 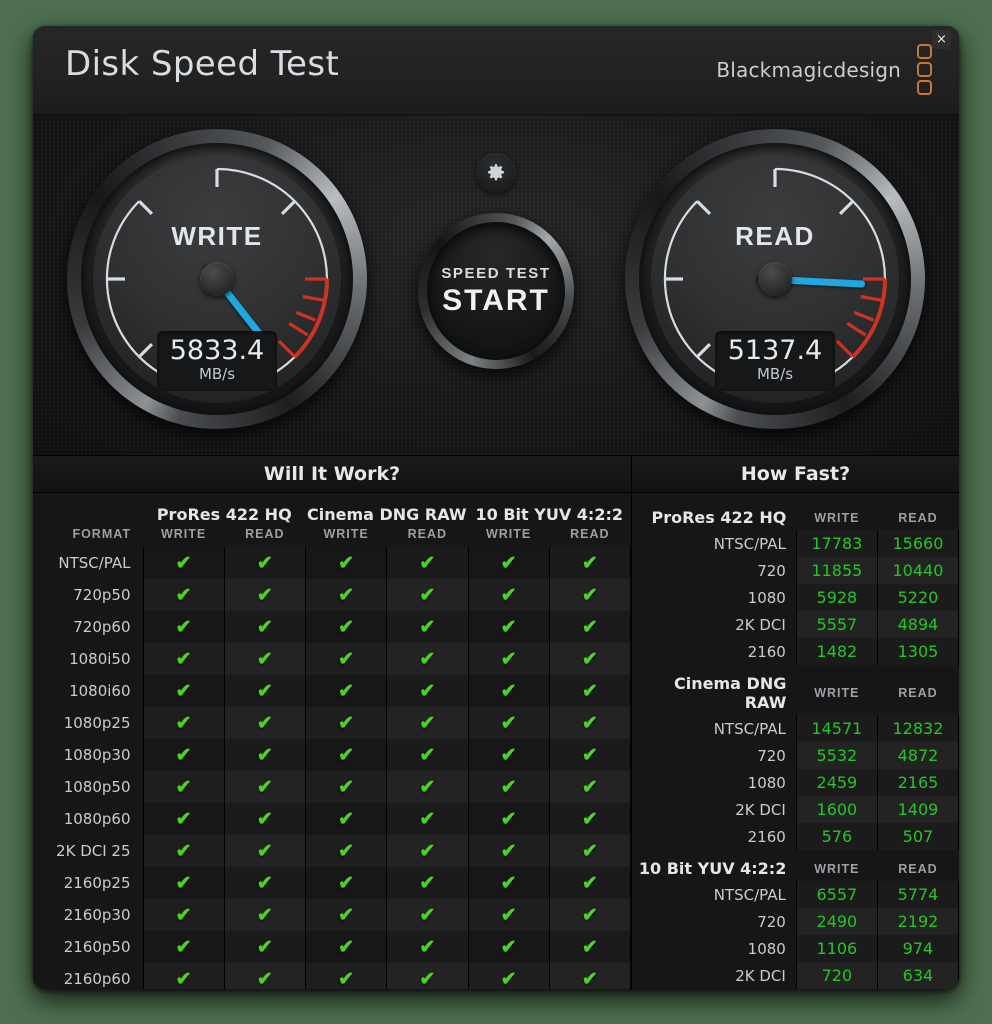 What do you see at coordinates (941, 39) in the screenshot?
I see `close-icon: ×` at bounding box center [941, 39].